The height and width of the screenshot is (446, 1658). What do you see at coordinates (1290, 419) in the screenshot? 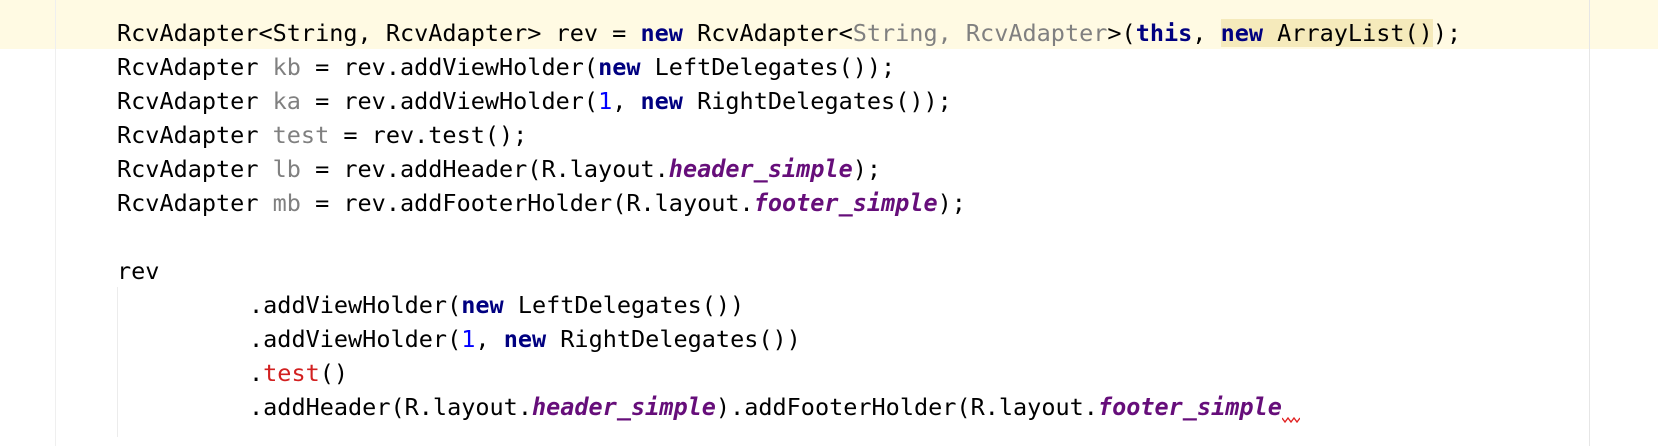
I see `error-squiggle-icon` at bounding box center [1290, 419].